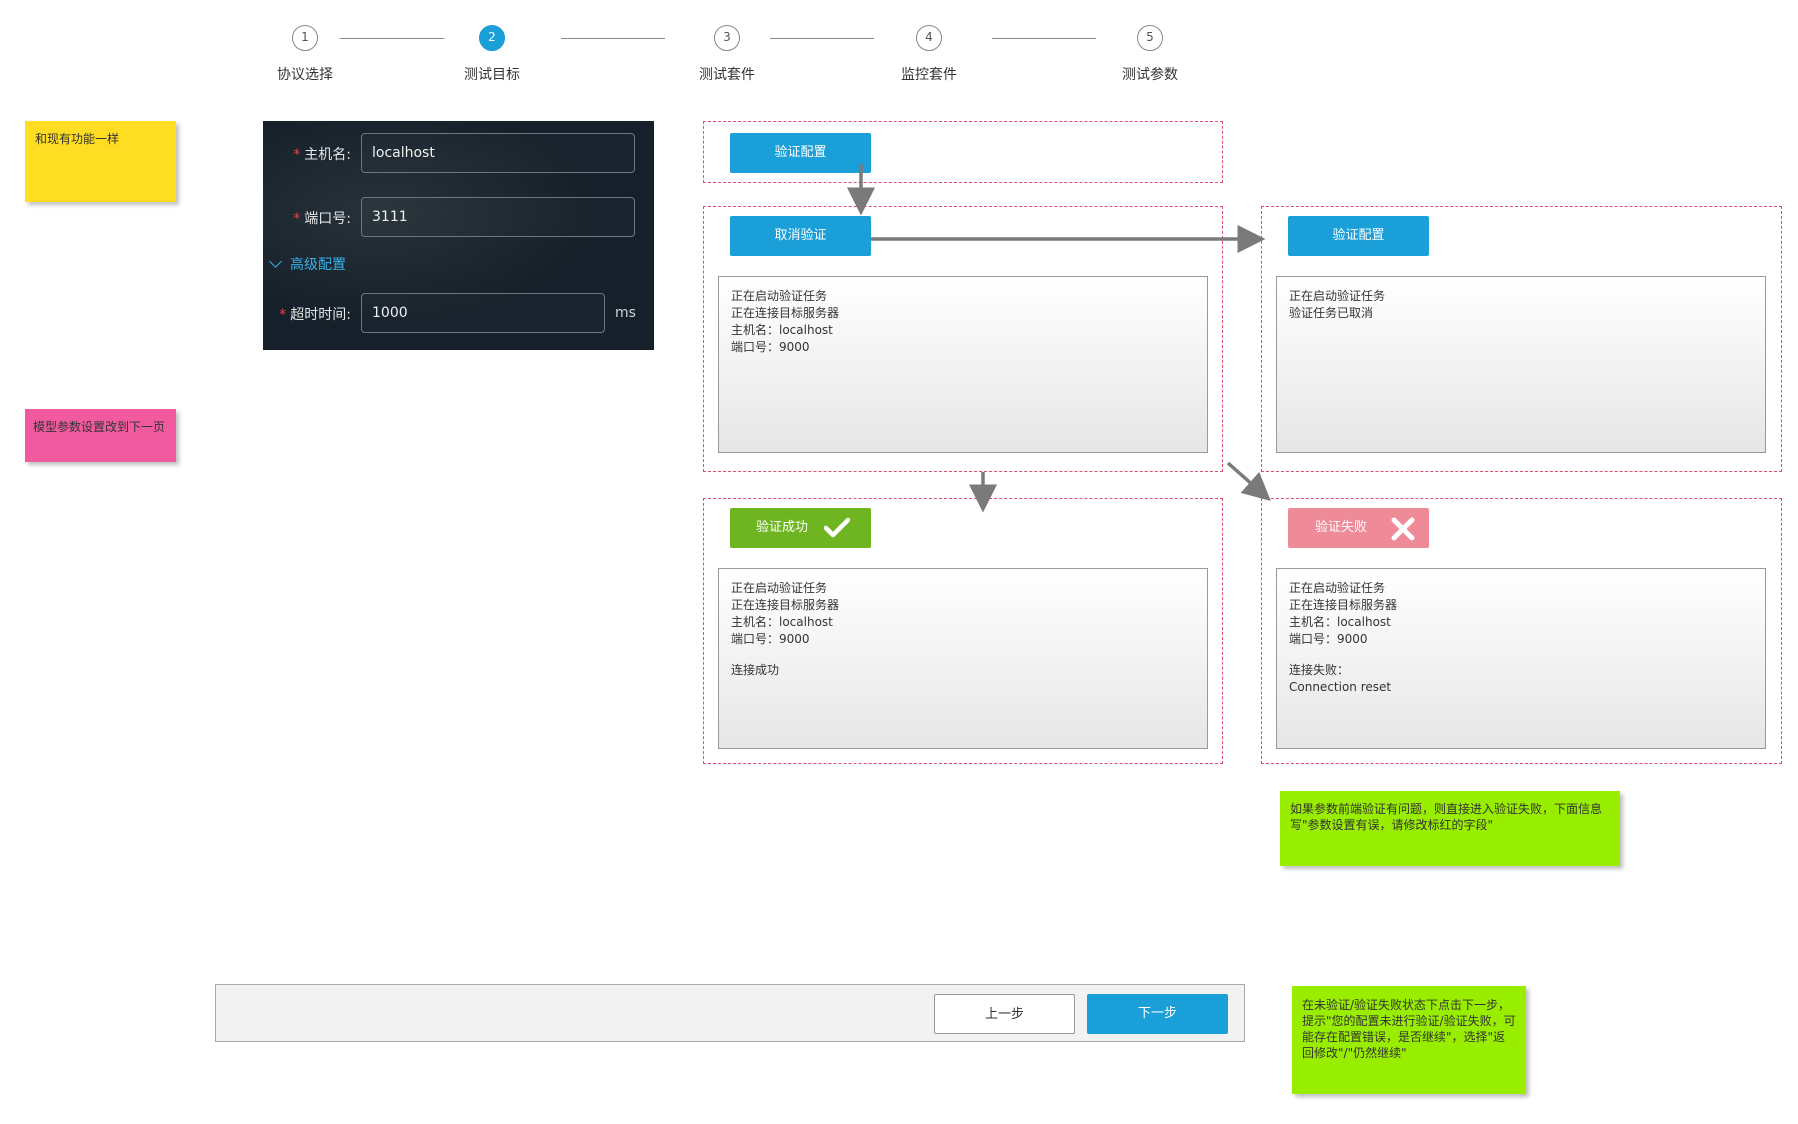  I want to click on arrow-validating-to-fail, so click(1248, 481).